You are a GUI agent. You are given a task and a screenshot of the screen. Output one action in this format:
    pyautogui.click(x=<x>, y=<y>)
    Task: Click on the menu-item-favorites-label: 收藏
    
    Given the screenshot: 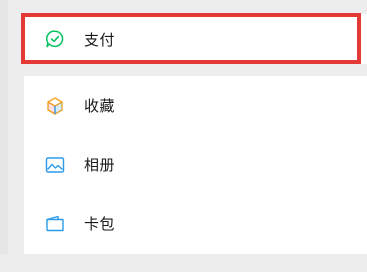 What is the action you would take?
    pyautogui.click(x=100, y=106)
    